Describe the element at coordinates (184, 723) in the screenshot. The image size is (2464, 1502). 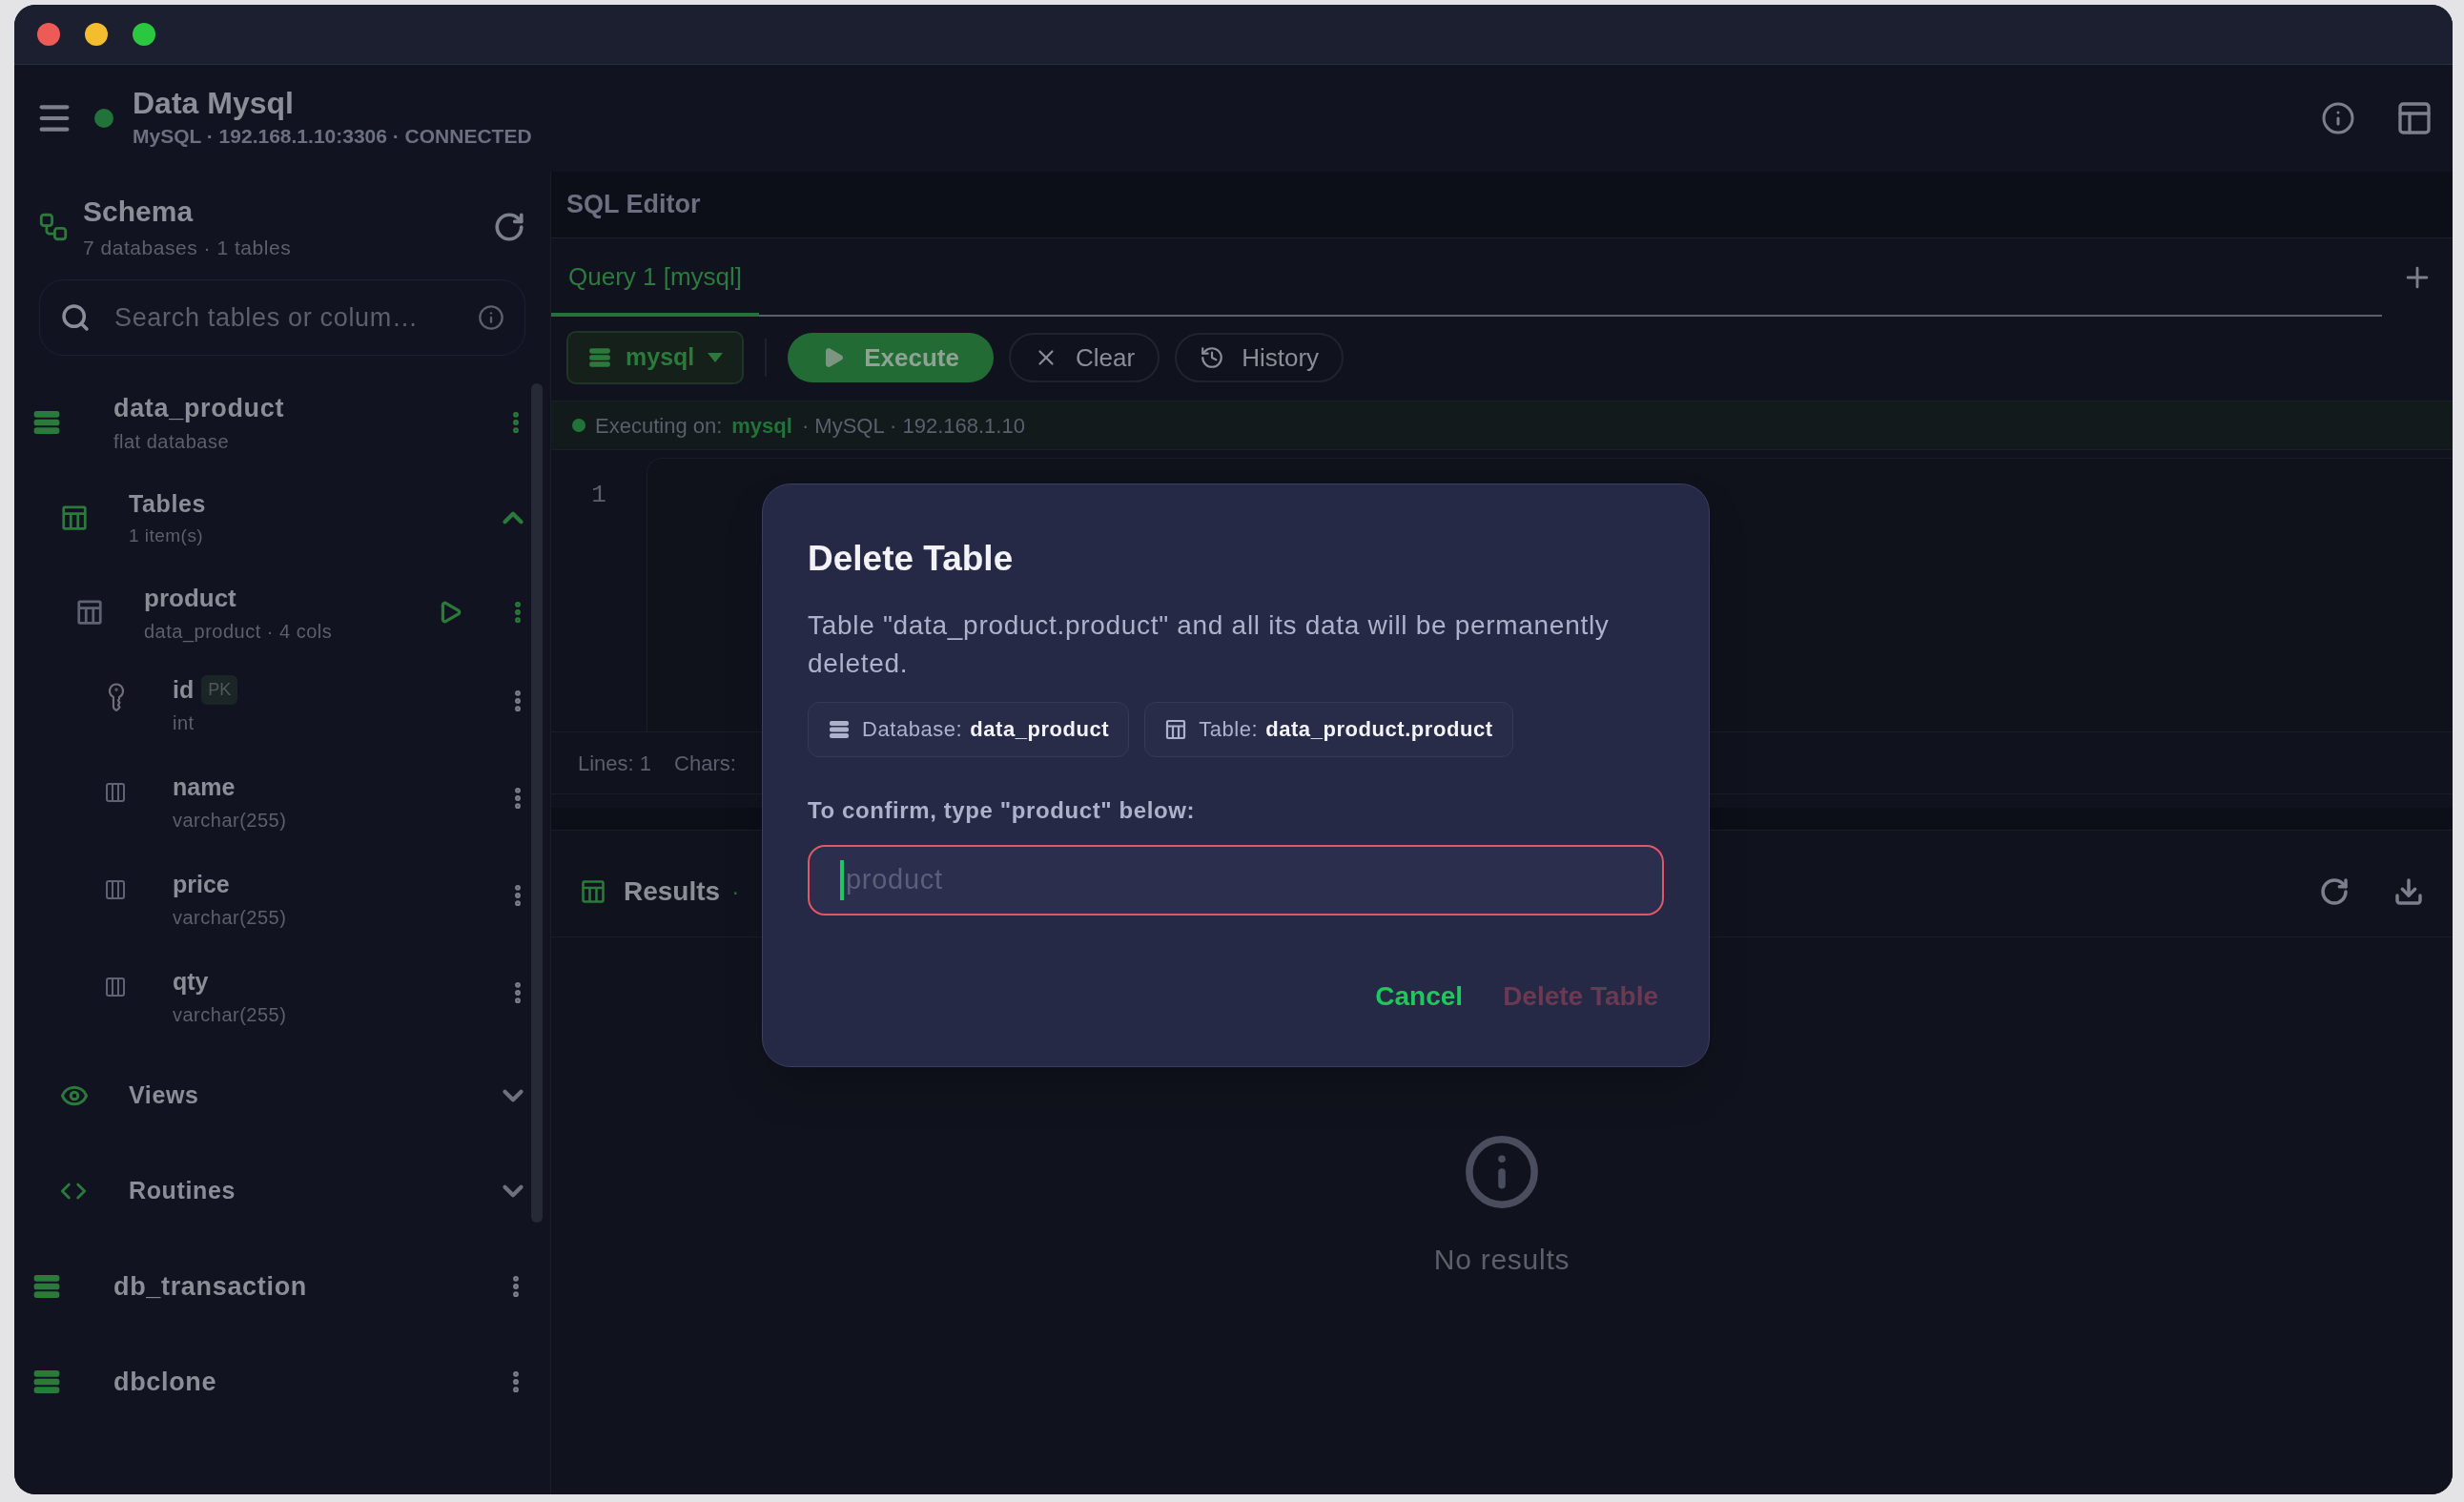
I see `column-type: int` at that location.